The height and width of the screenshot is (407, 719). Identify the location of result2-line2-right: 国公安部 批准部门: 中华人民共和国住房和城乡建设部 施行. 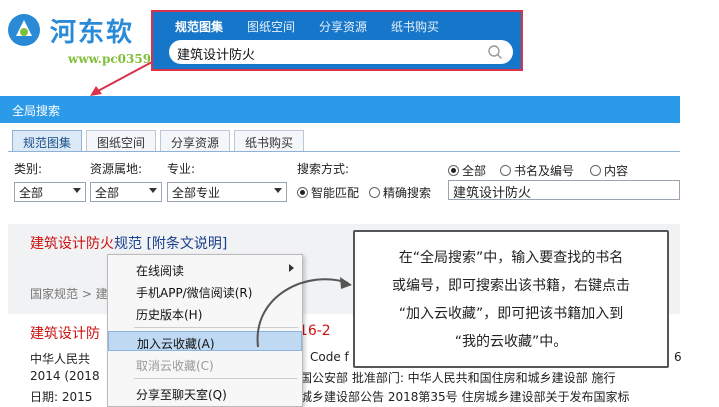
(458, 378).